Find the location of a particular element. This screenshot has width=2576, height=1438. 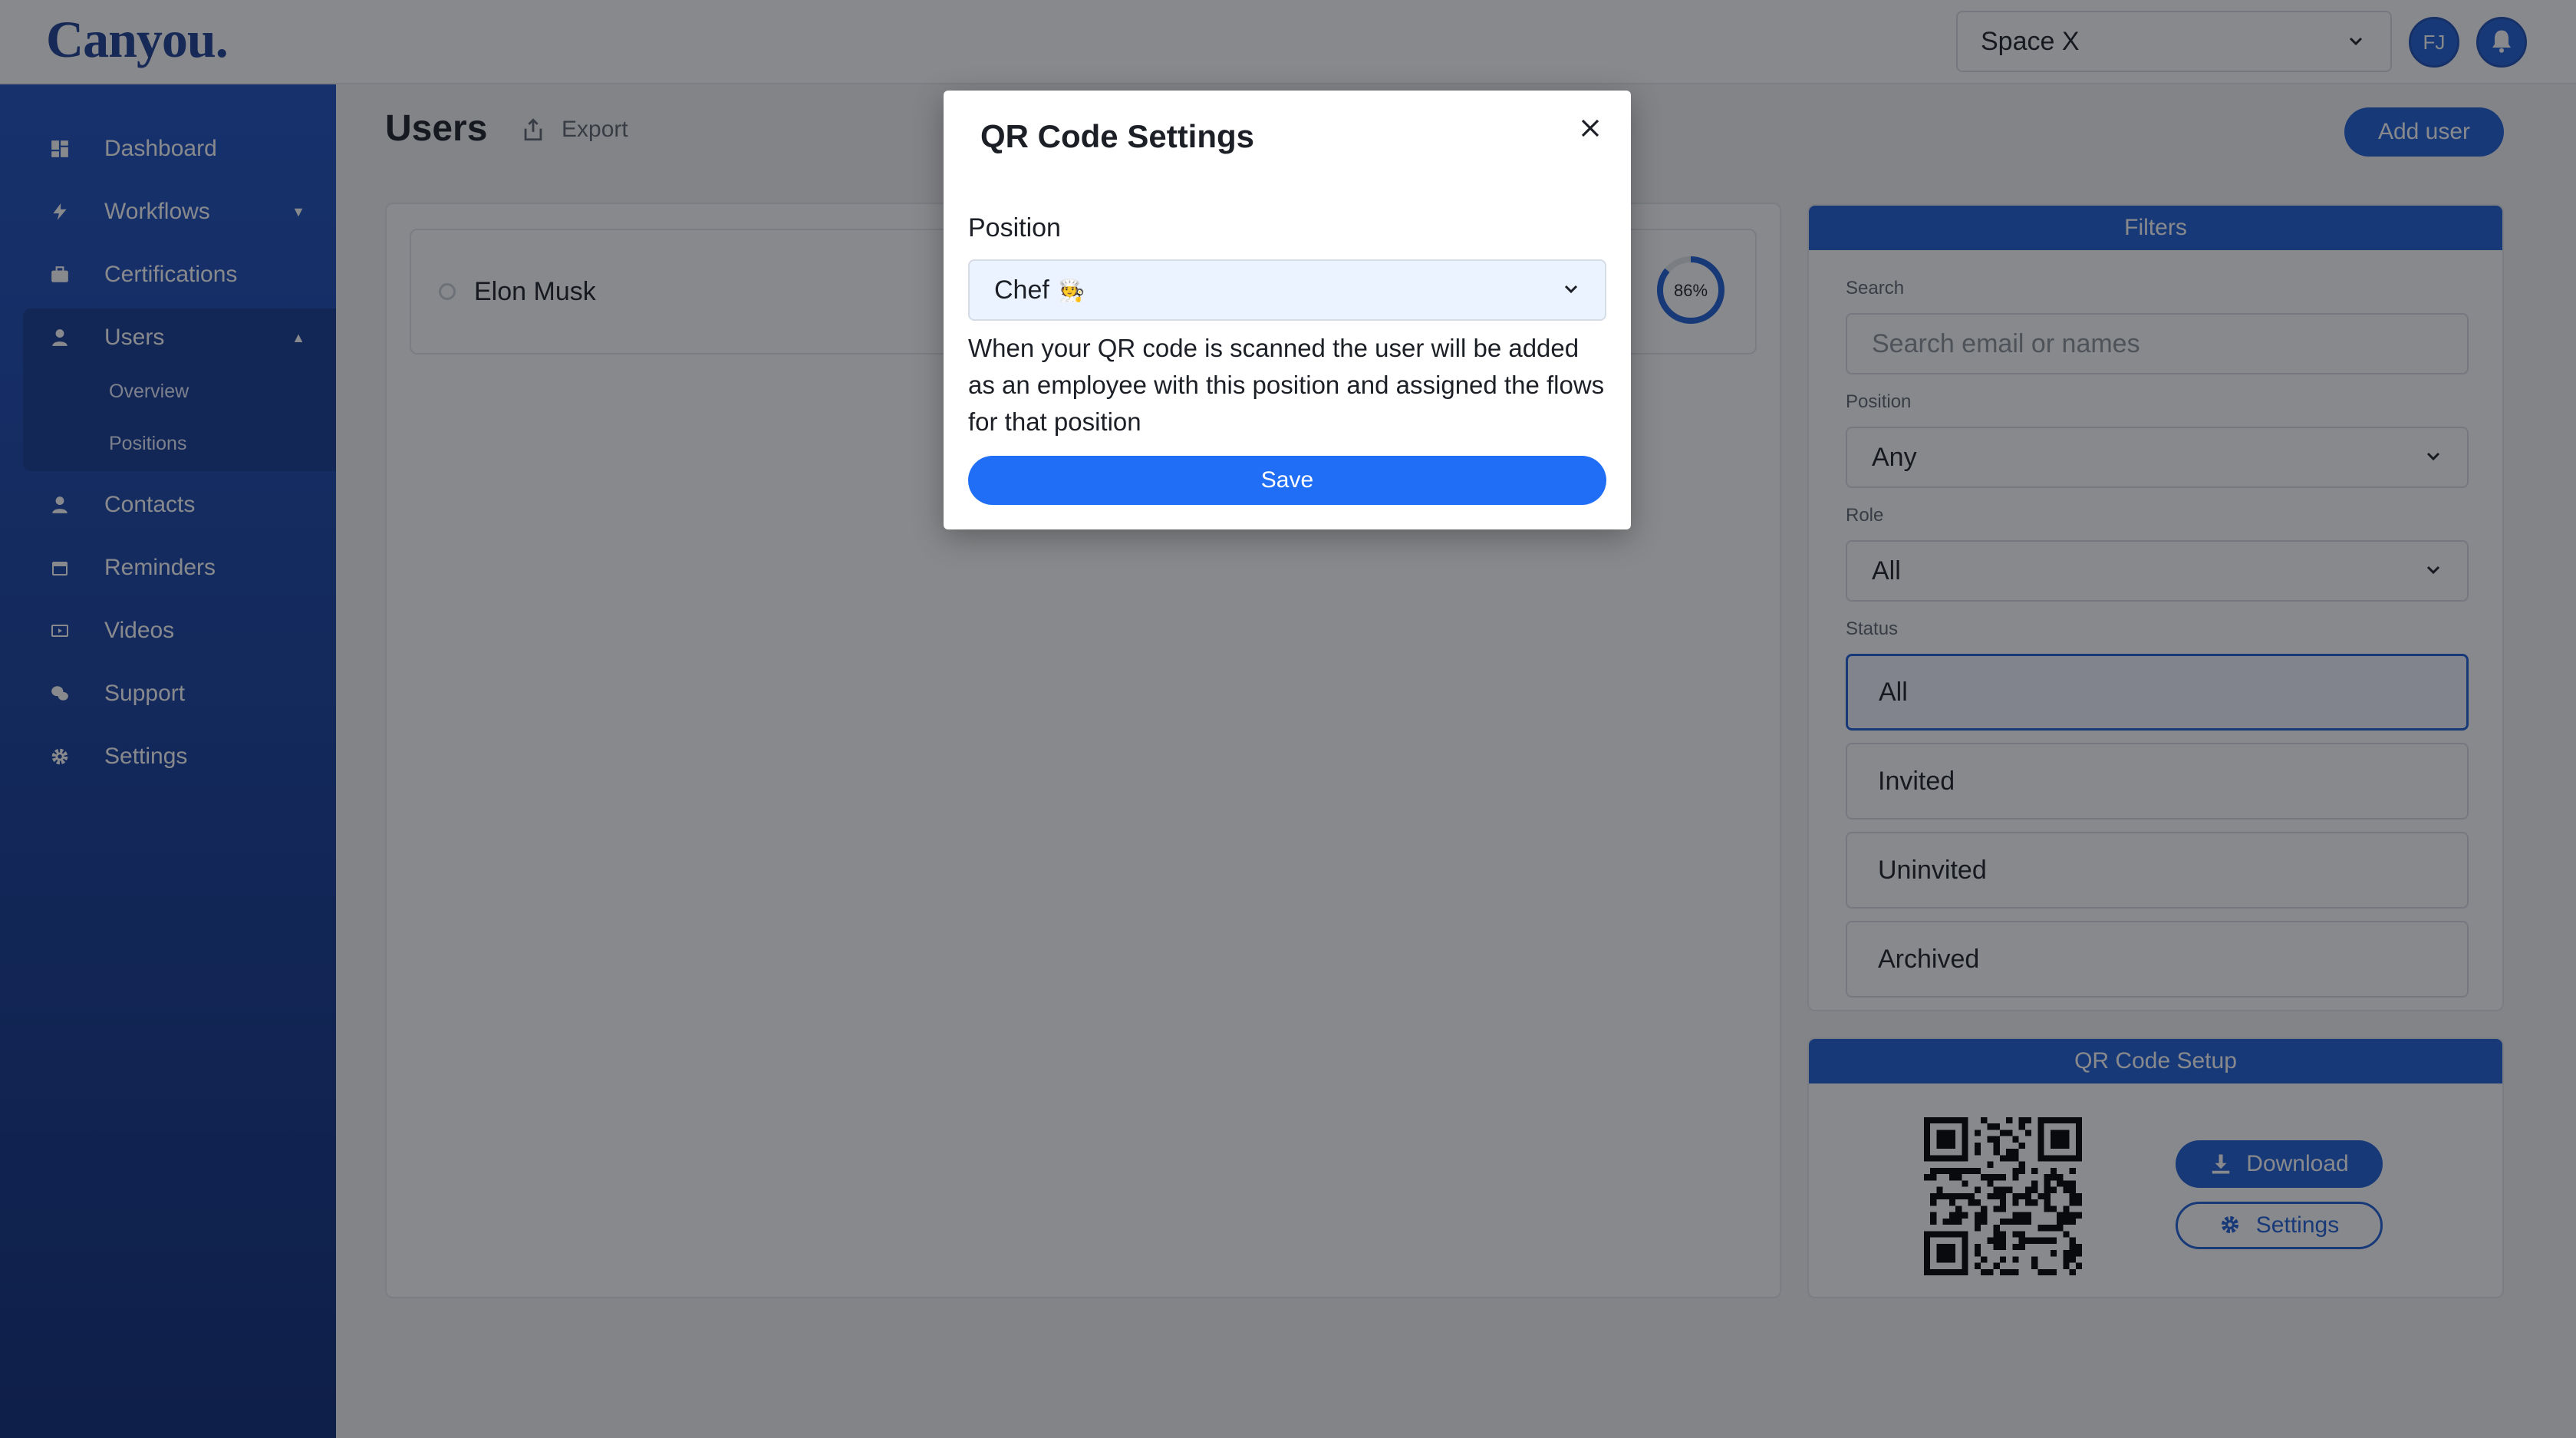

save-button: Save is located at coordinates (1287, 480).